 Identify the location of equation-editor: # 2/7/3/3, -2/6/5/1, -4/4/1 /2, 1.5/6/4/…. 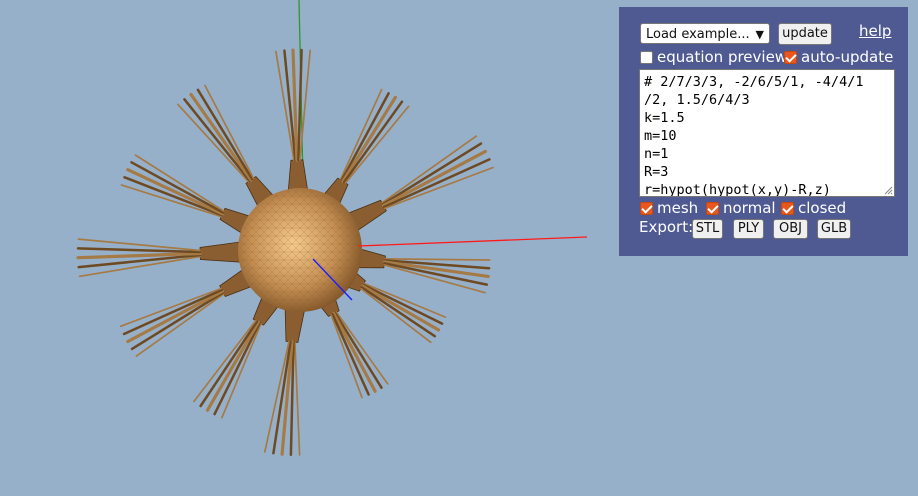
(767, 133).